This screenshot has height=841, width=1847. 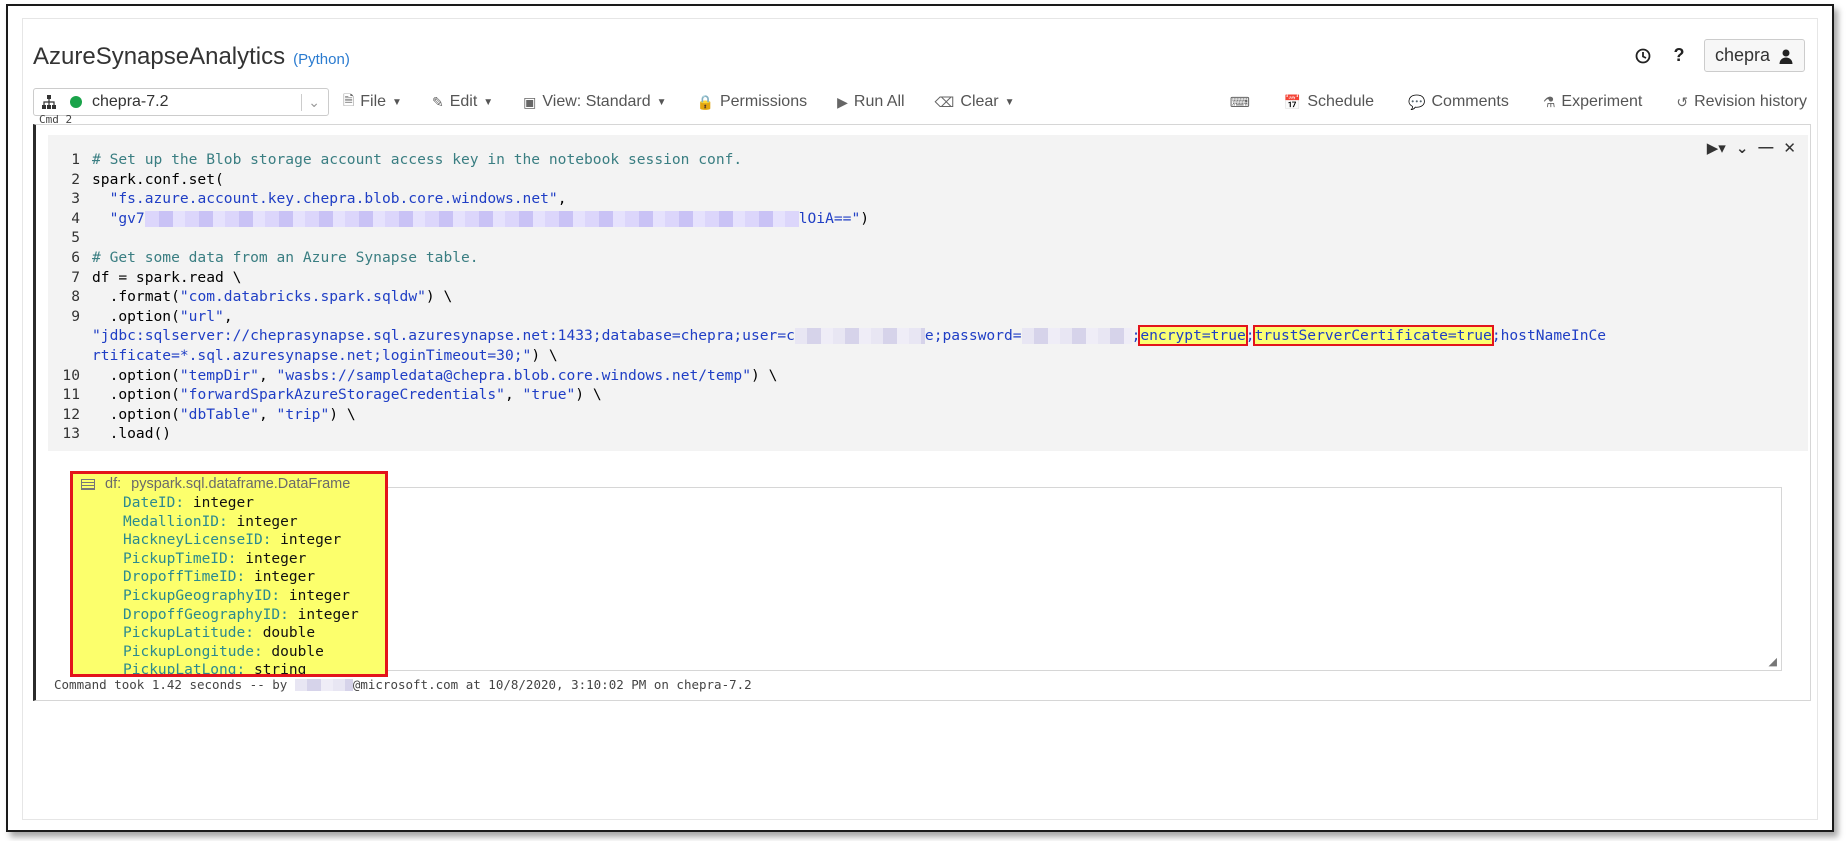 I want to click on schema-field: HackneyLicenseID: integer, so click(x=232, y=540).